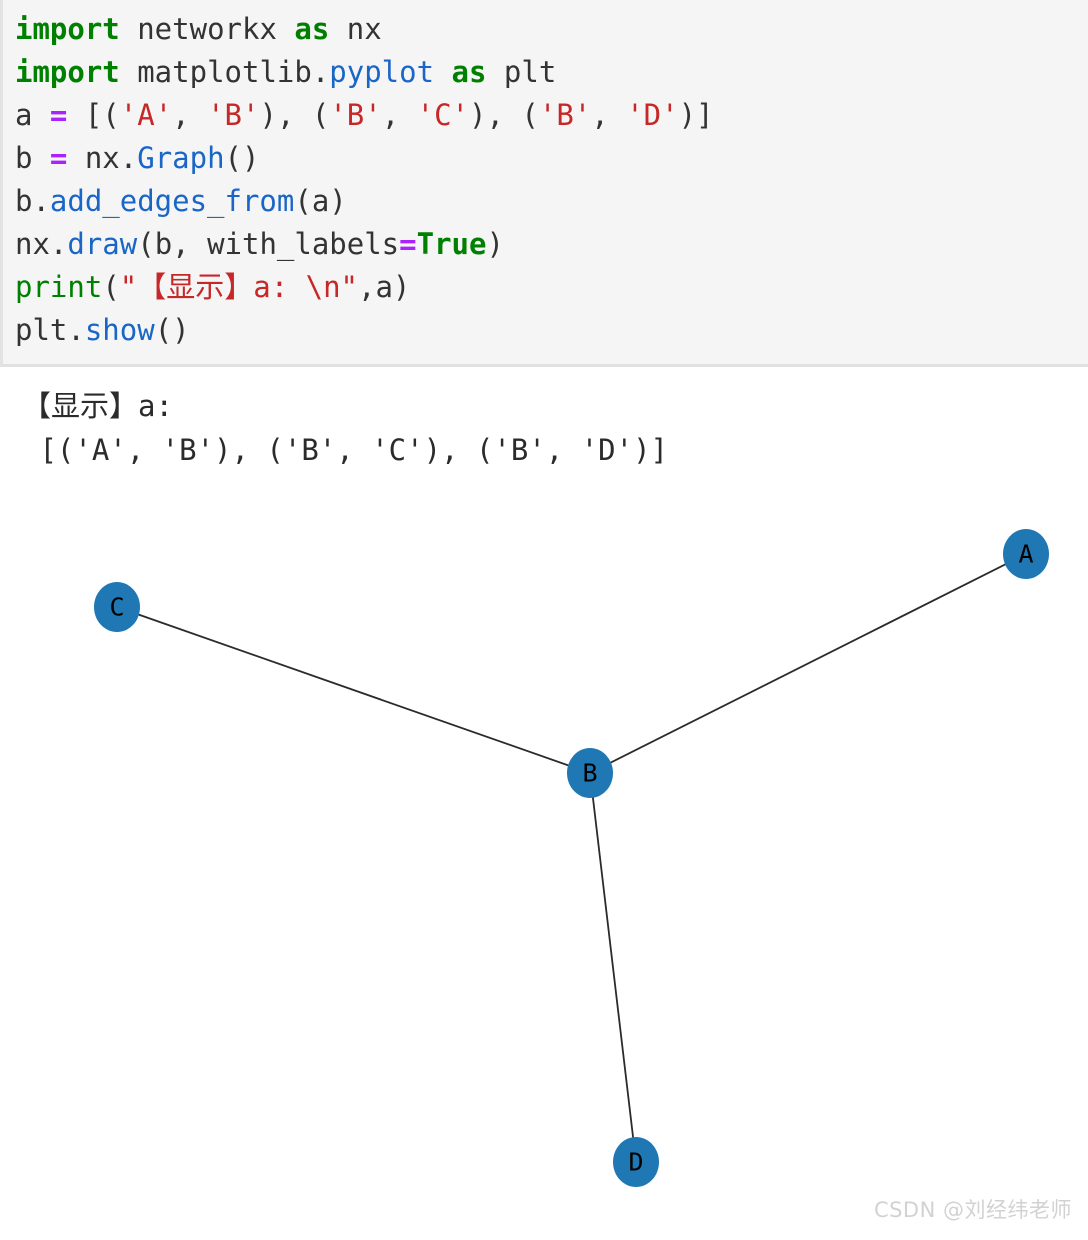 This screenshot has height=1240, width=1088. Describe the element at coordinates (495, 244) in the screenshot. I see `code-token: )` at that location.